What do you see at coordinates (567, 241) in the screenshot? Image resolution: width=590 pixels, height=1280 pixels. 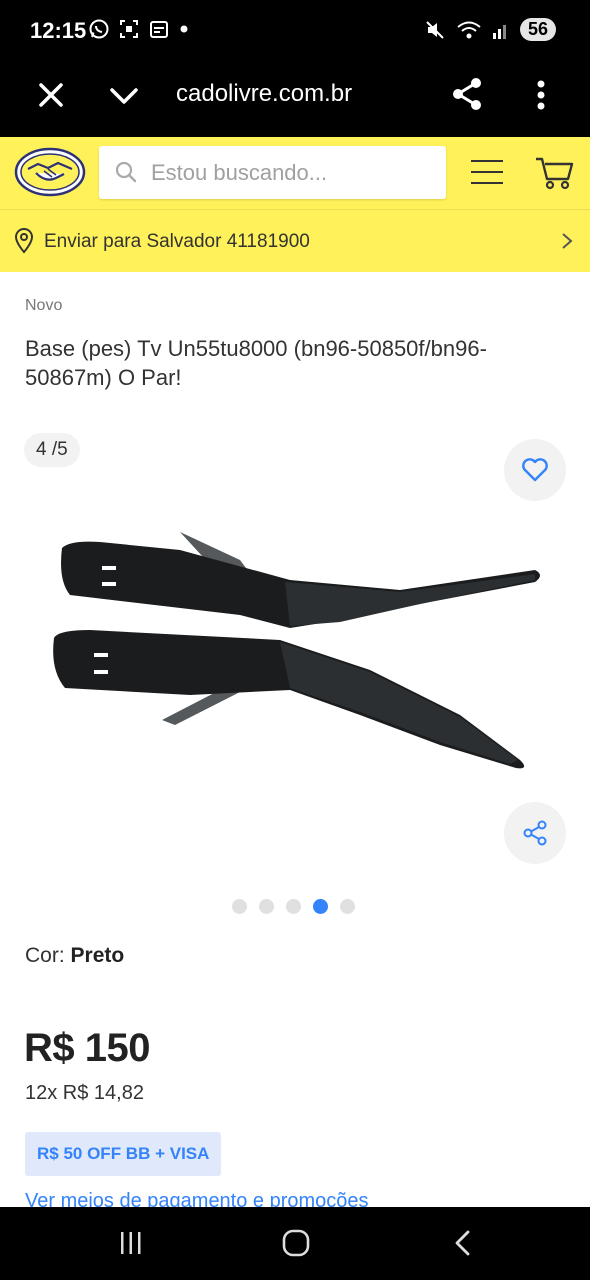 I see `chevron-right-icon` at bounding box center [567, 241].